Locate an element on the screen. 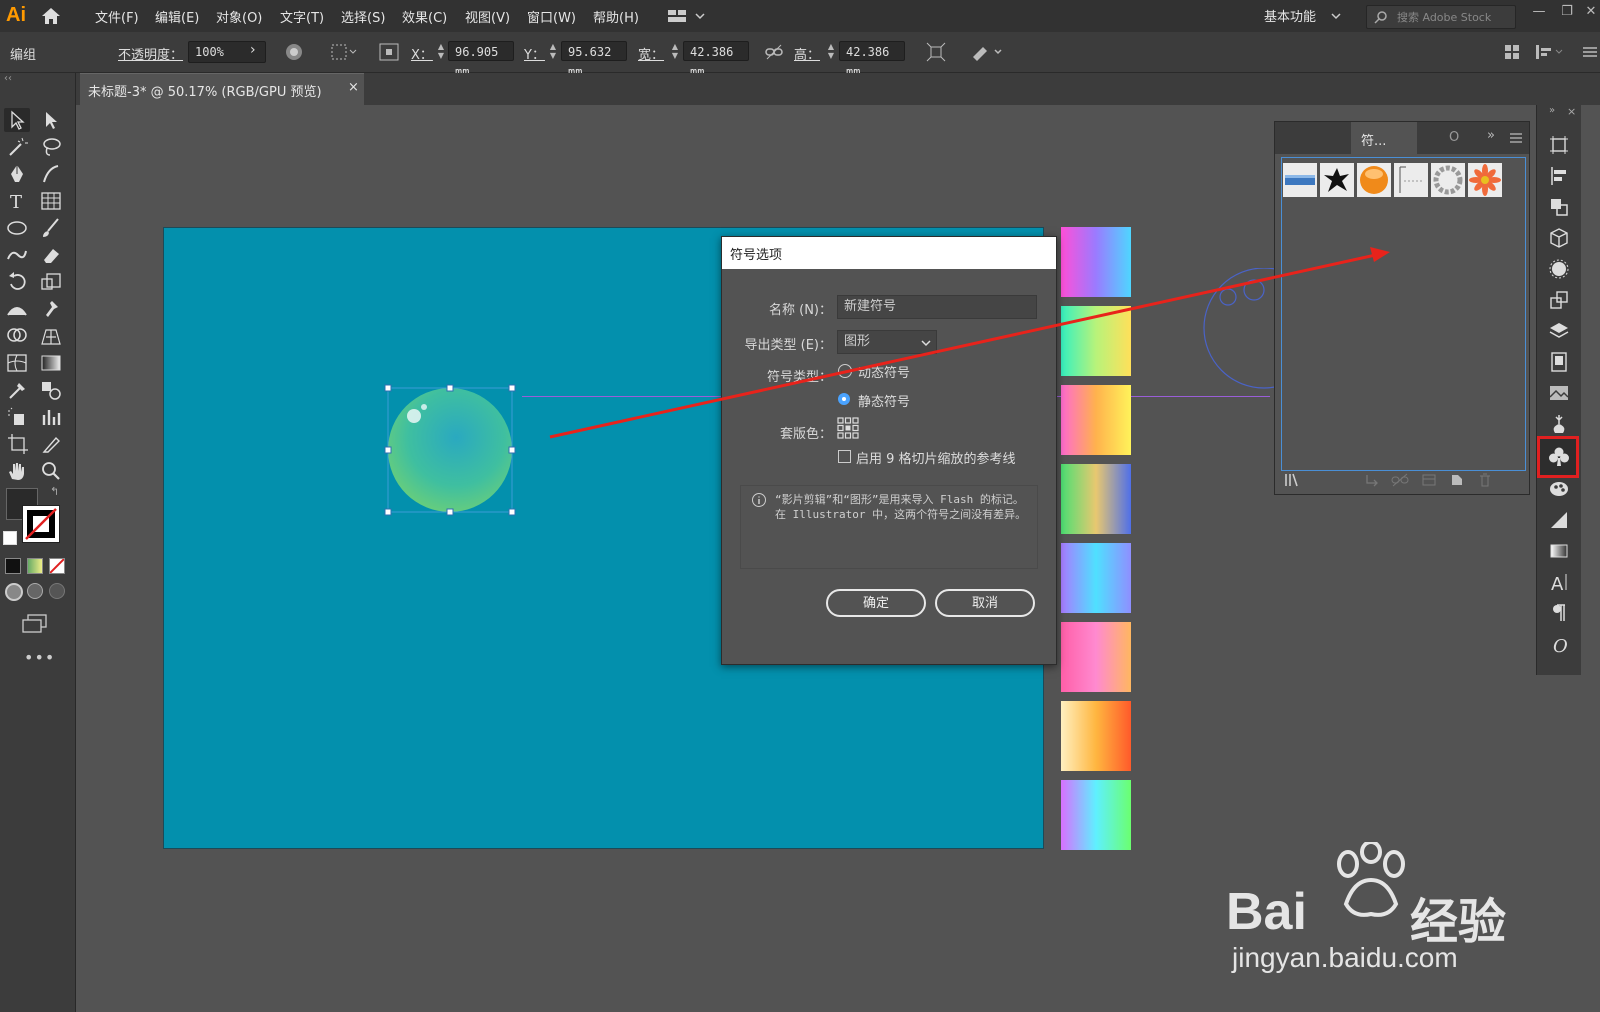  registration-point-grid-icon is located at coordinates (848, 428).